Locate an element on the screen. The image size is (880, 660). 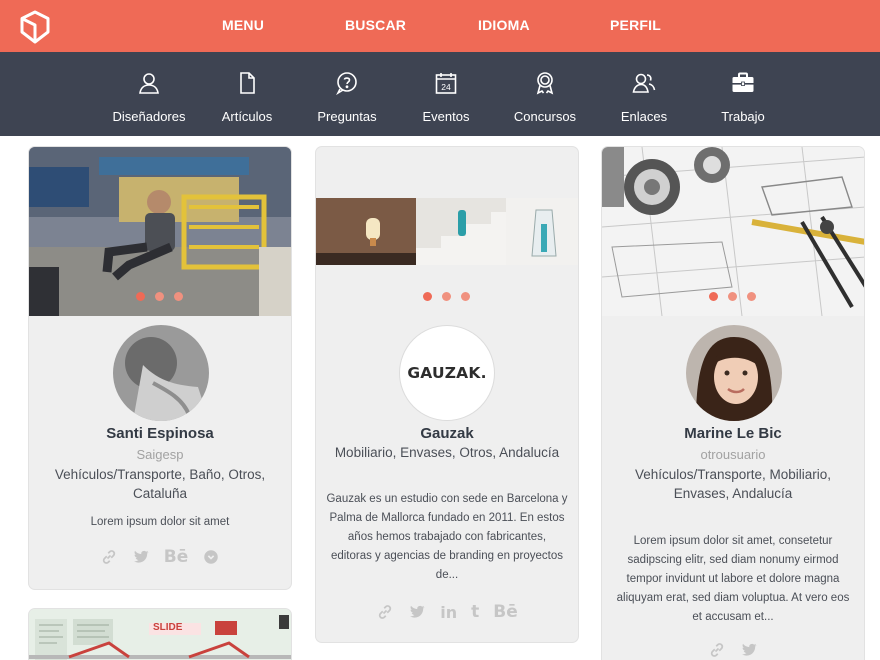
subnav-label: Concursos is located at coordinates (545, 116).